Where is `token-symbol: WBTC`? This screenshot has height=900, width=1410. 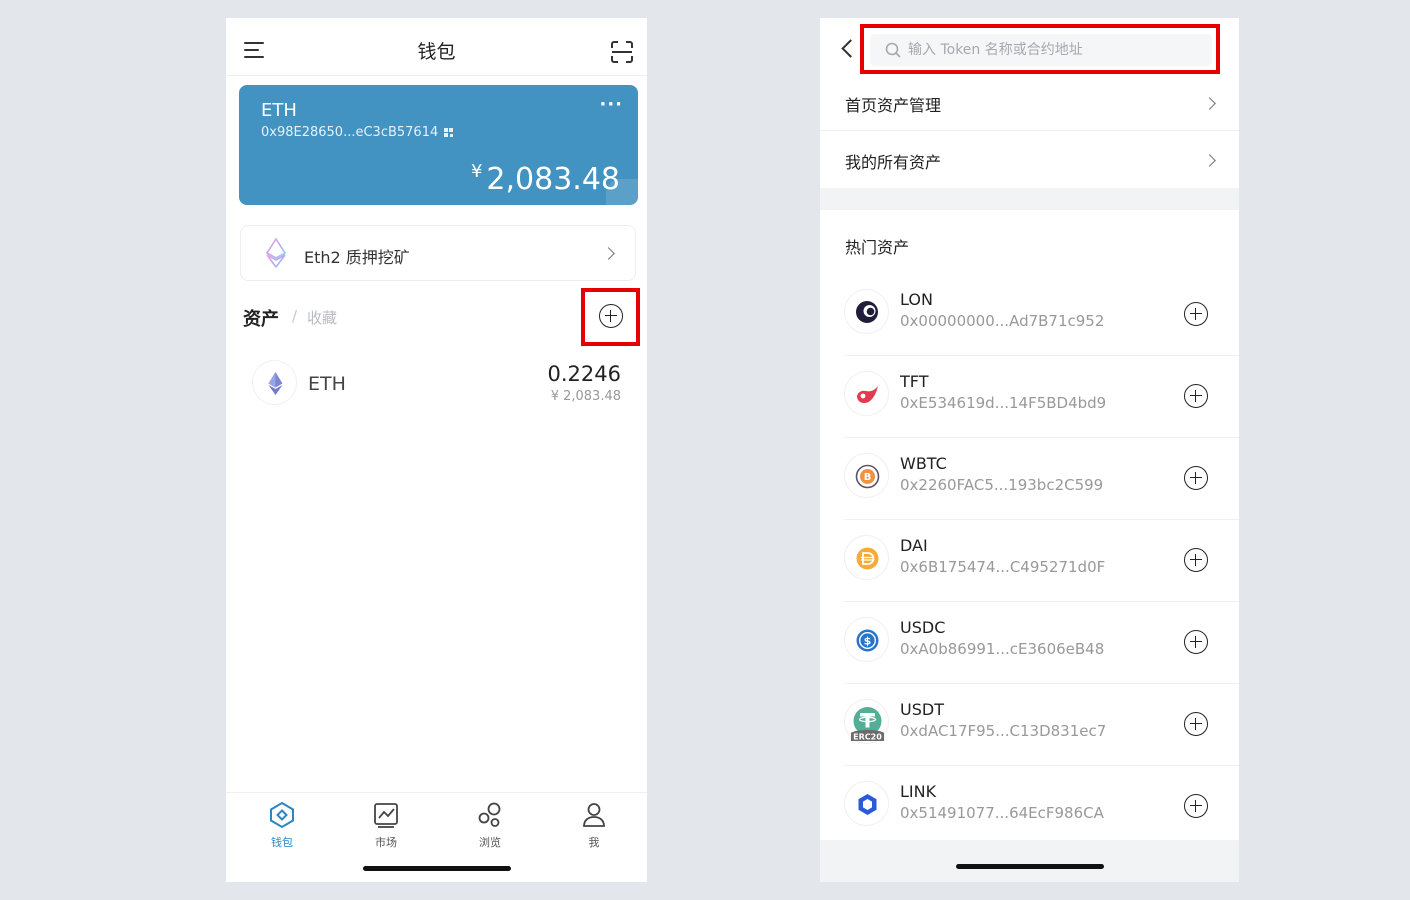
token-symbol: WBTC is located at coordinates (923, 463).